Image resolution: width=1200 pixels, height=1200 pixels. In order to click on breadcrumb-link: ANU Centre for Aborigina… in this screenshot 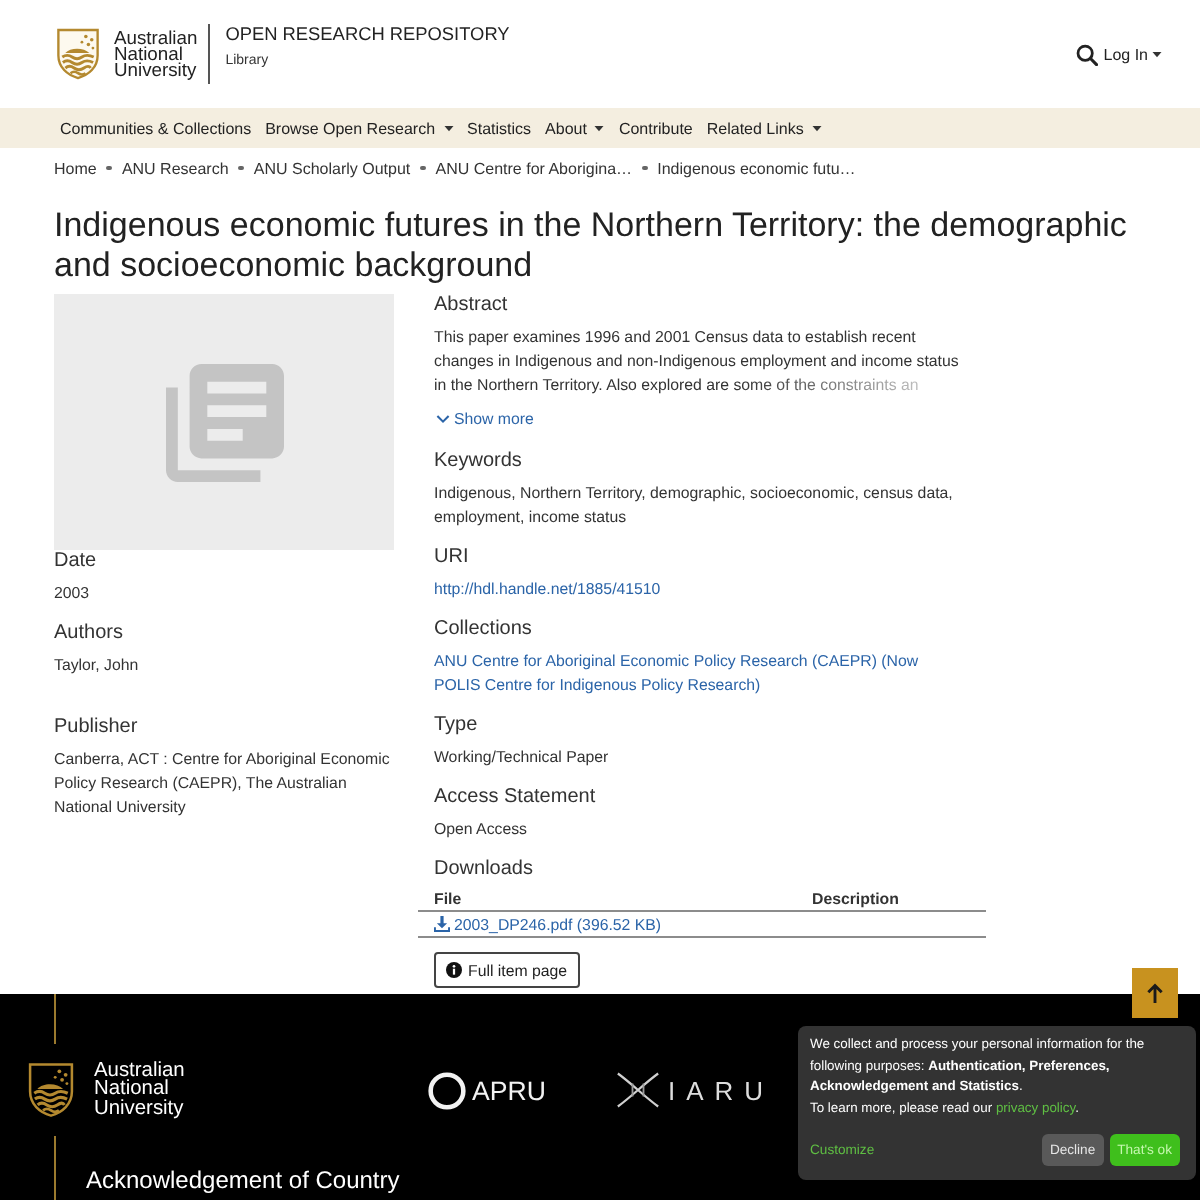, I will do `click(534, 168)`.